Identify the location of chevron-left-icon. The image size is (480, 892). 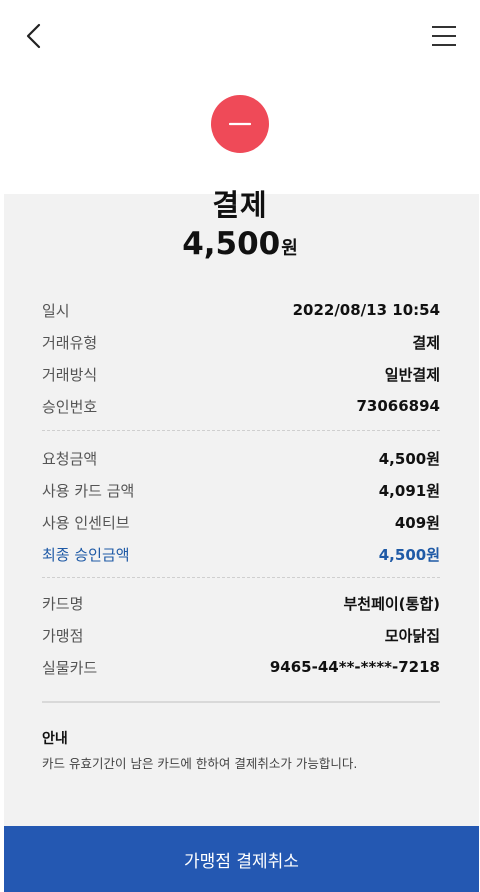
(33, 36).